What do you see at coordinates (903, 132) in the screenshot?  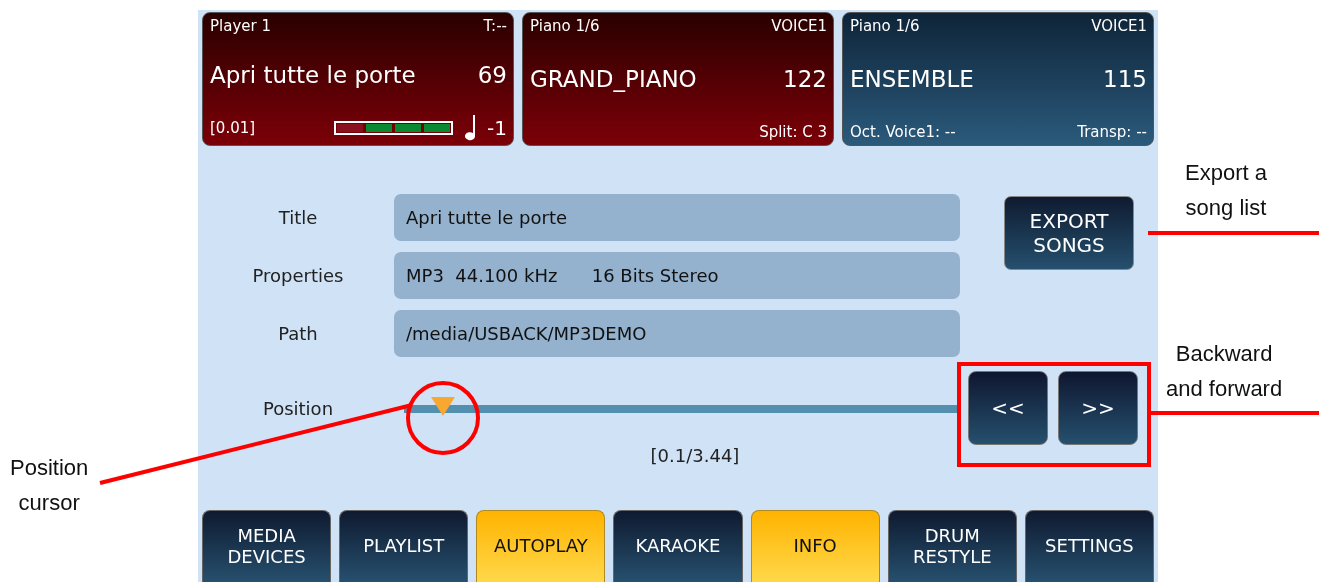 I see `card-info: Oct. Voice1: --` at bounding box center [903, 132].